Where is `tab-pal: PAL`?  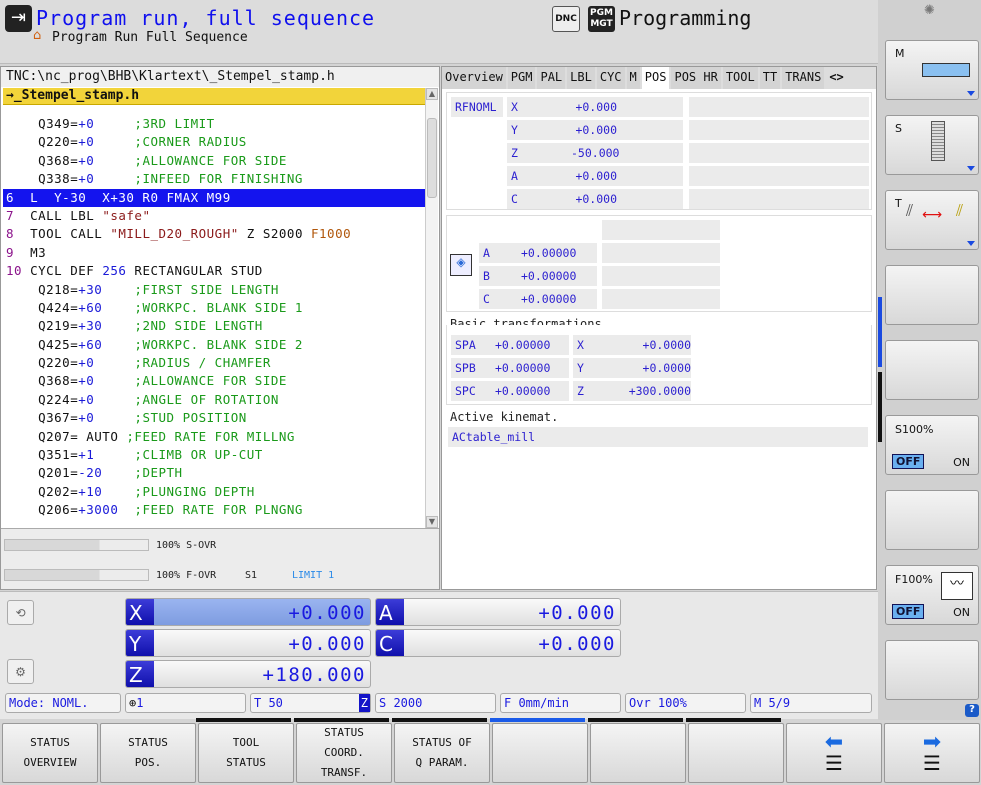 tab-pal: PAL is located at coordinates (551, 78).